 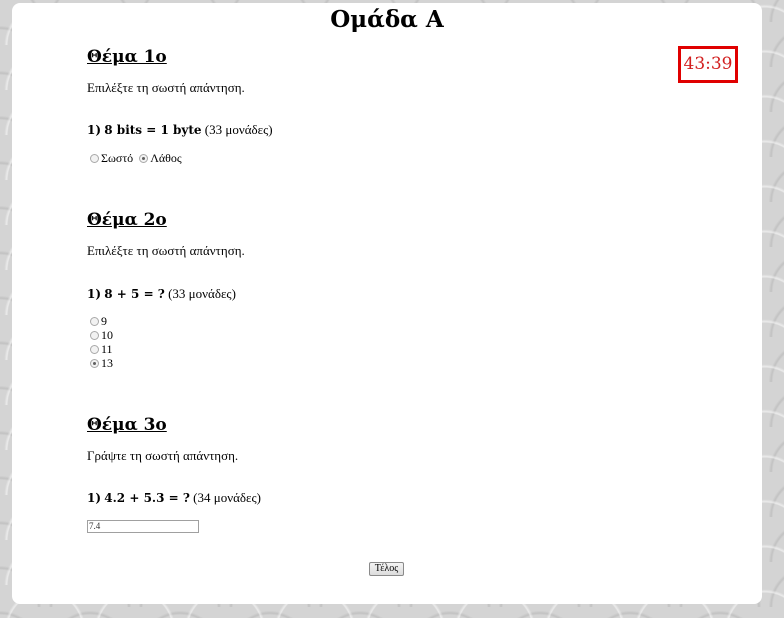 I want to click on section-2-title: Θέμα 2ο, so click(x=127, y=220).